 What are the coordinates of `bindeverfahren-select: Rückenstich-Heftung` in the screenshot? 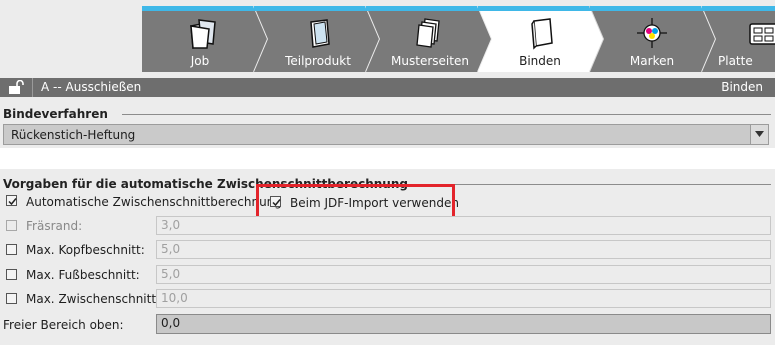 It's located at (386, 134).